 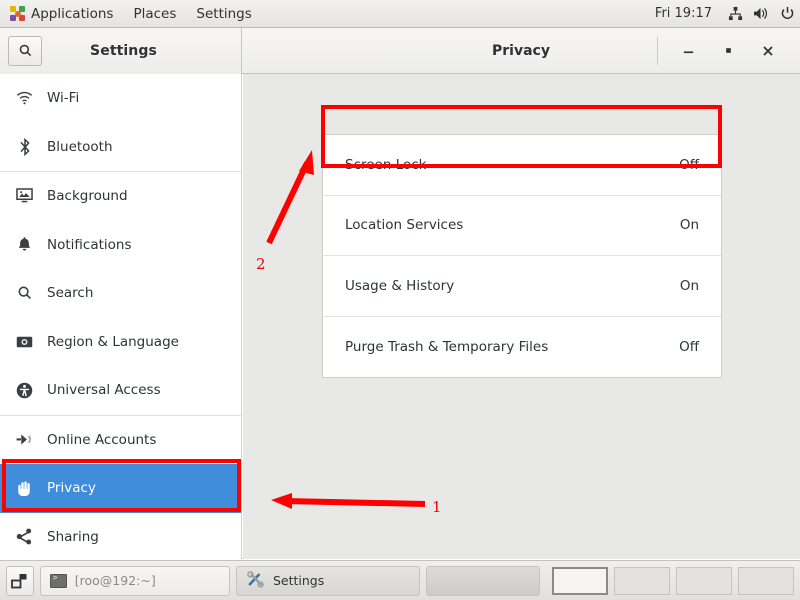 What do you see at coordinates (29, 437) in the screenshot?
I see `svg-text: s` at bounding box center [29, 437].